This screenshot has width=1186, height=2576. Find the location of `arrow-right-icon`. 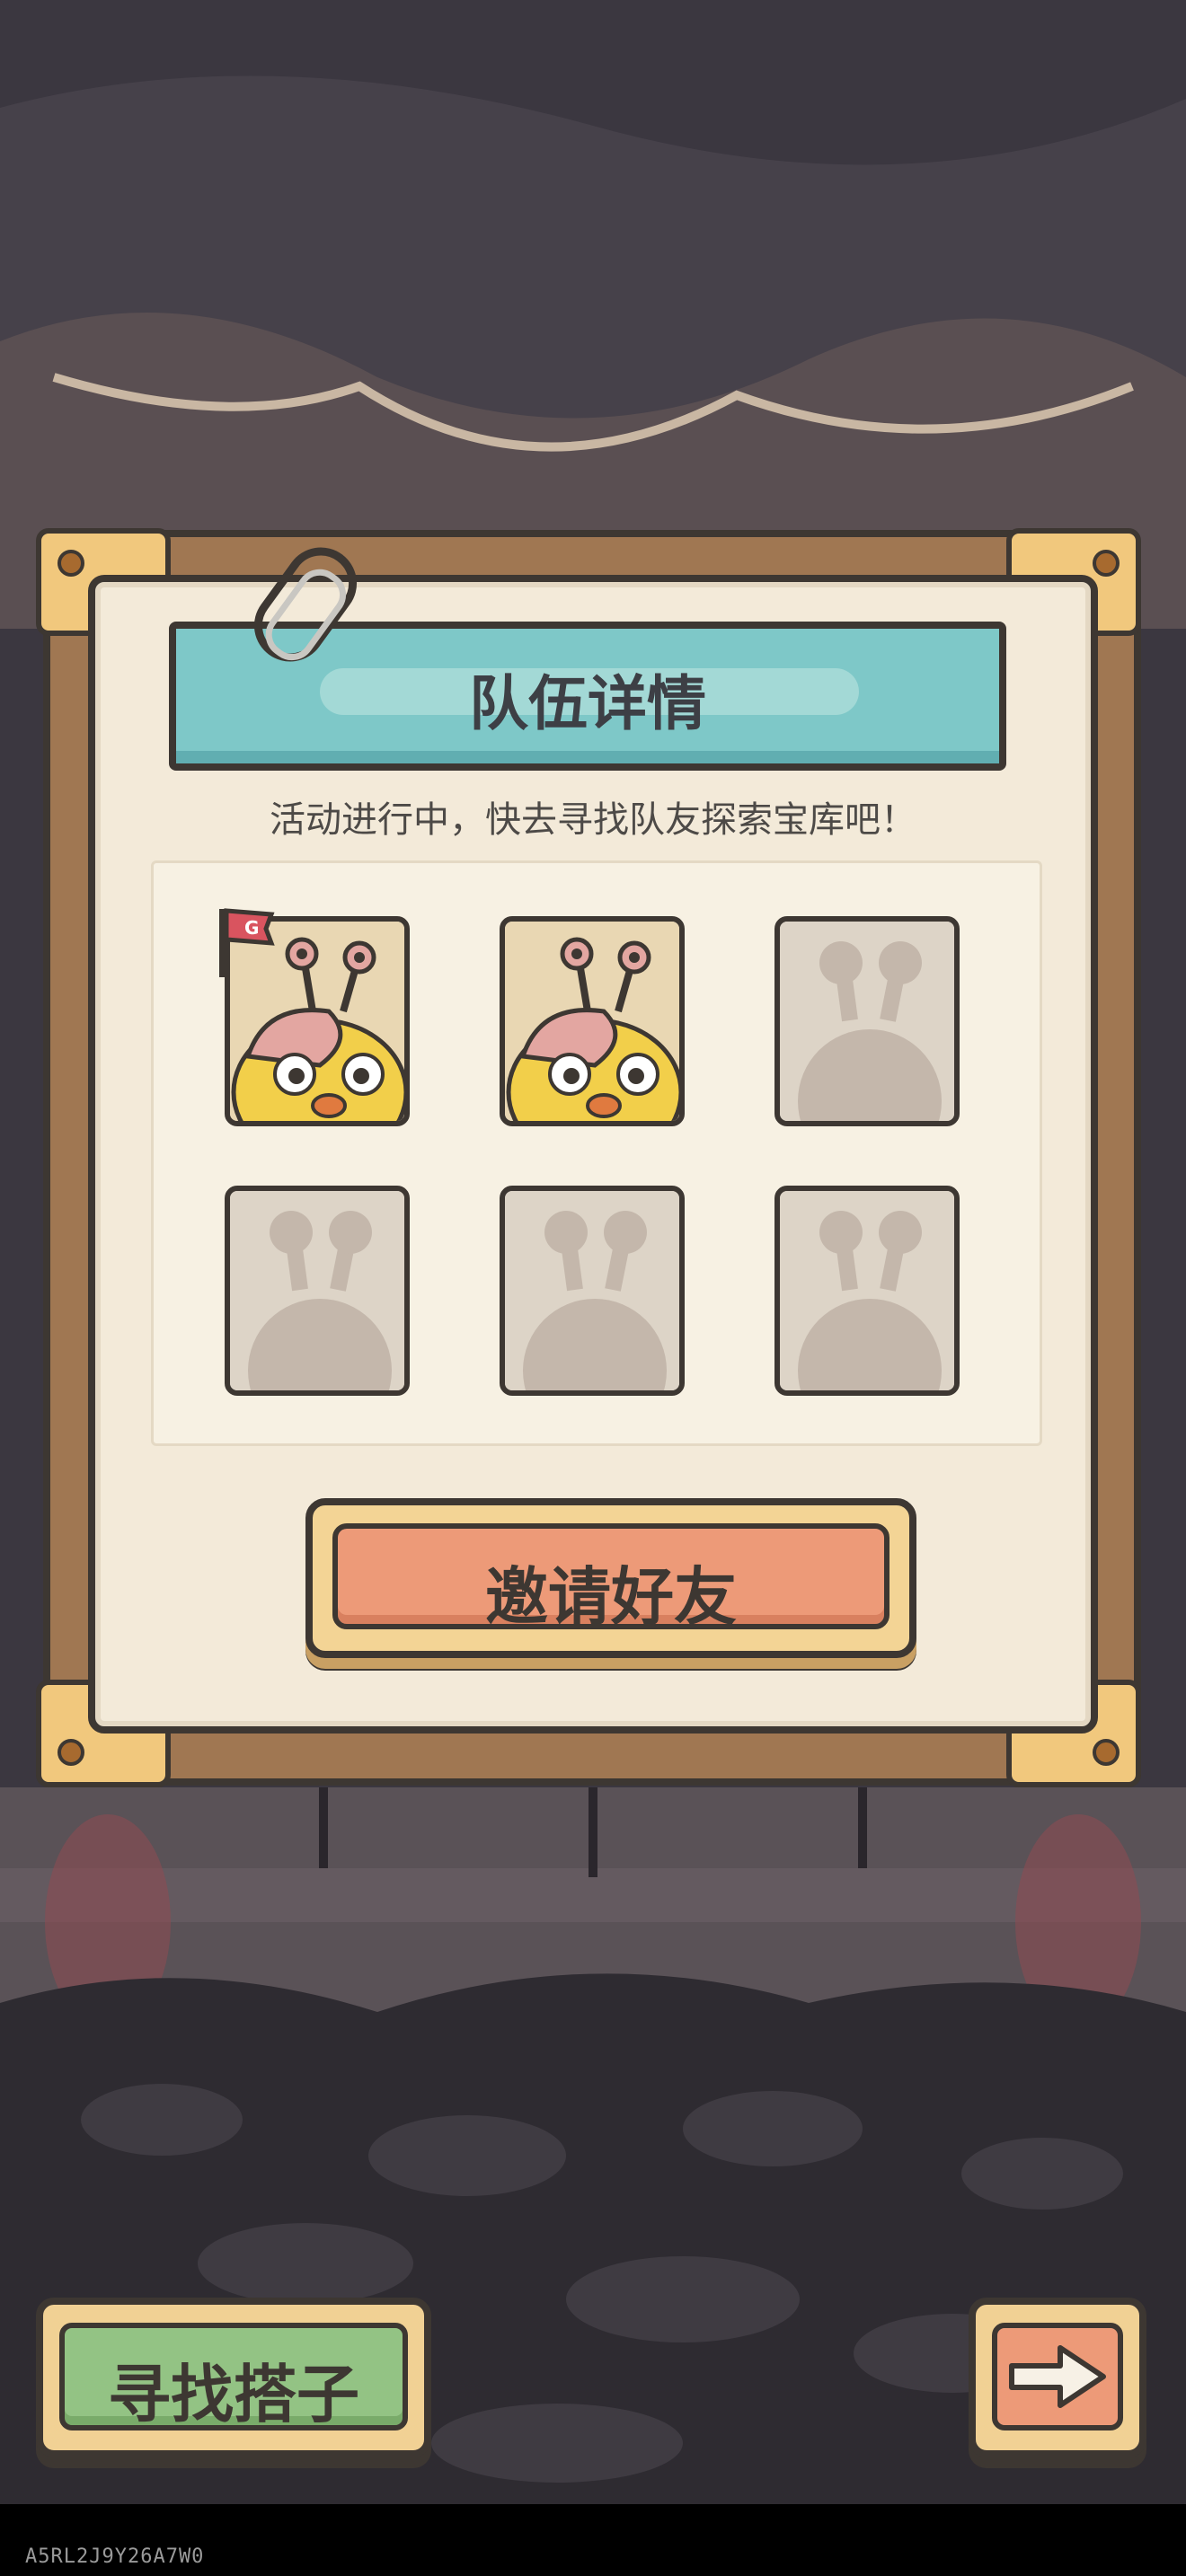

arrow-right-icon is located at coordinates (1057, 2376).